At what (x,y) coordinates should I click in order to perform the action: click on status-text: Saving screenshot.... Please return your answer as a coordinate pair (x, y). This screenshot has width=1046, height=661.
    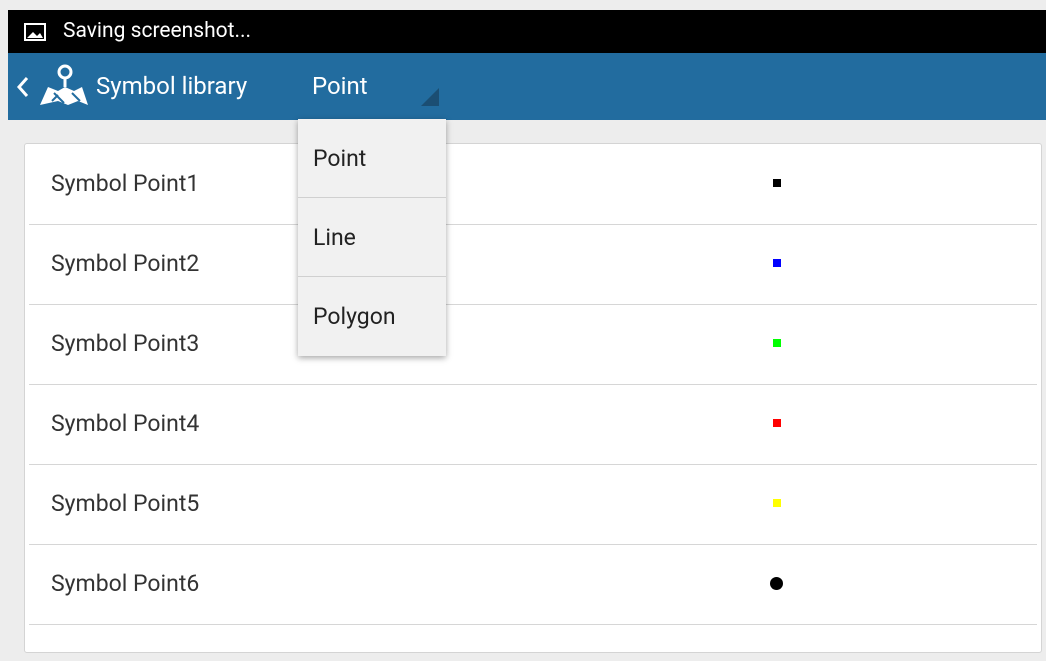
    Looking at the image, I should click on (157, 31).